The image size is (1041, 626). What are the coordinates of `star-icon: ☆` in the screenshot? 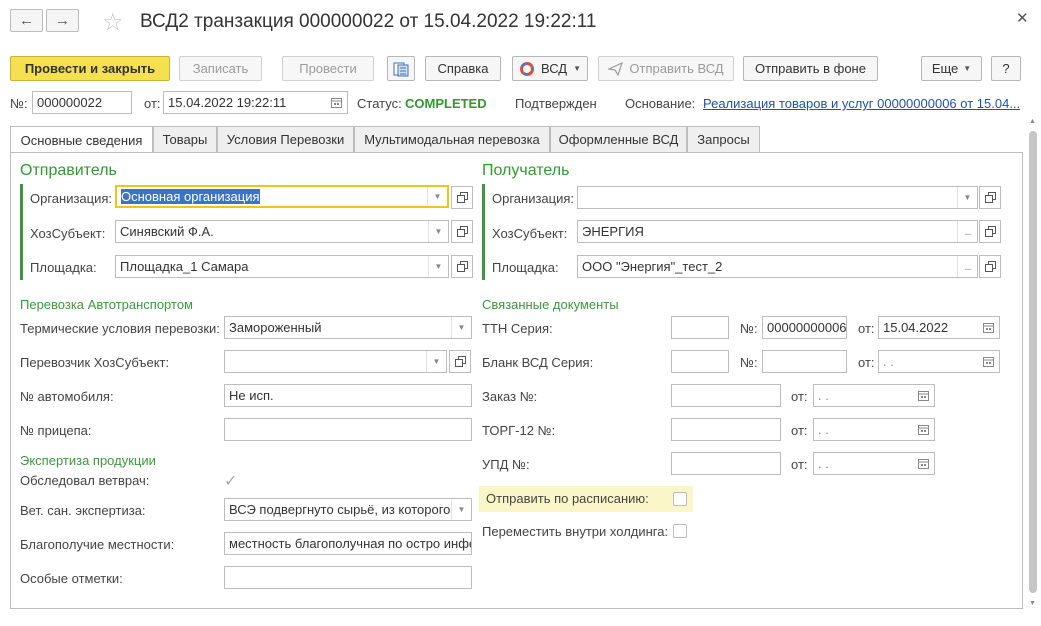 It's located at (113, 22).